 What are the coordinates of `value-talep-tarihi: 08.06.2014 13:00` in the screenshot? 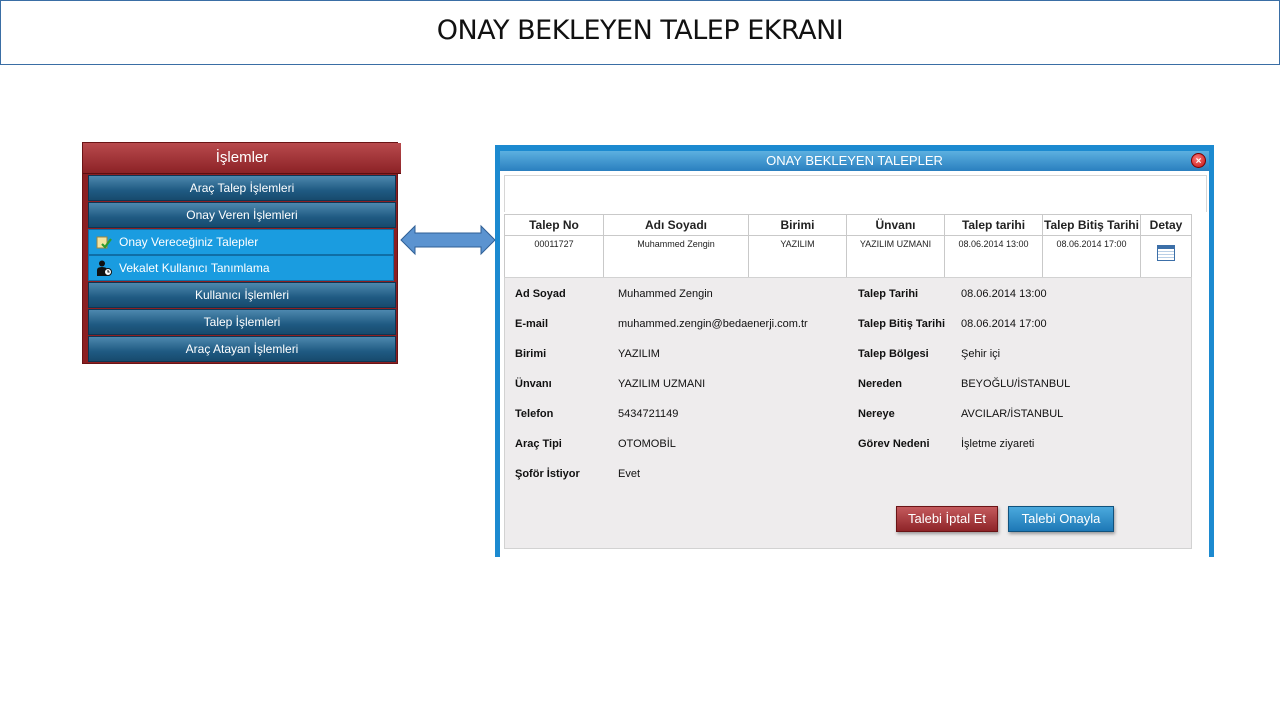 It's located at (1004, 294).